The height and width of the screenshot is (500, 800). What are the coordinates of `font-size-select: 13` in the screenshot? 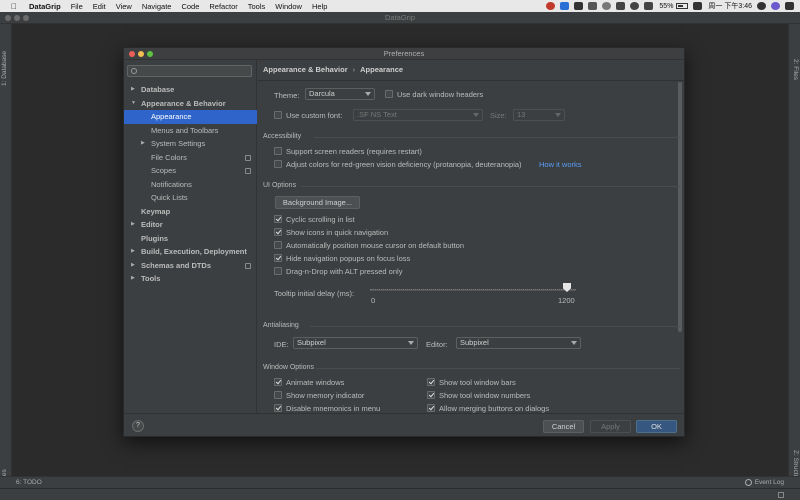 It's located at (539, 115).